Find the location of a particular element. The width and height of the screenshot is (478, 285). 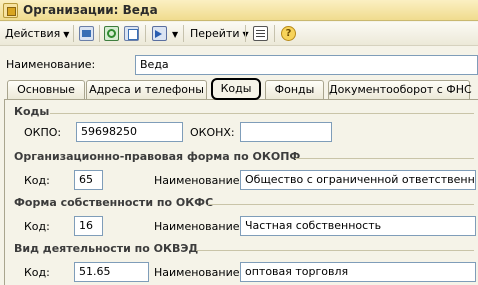

okved-code-label: Код: is located at coordinates (37, 272).